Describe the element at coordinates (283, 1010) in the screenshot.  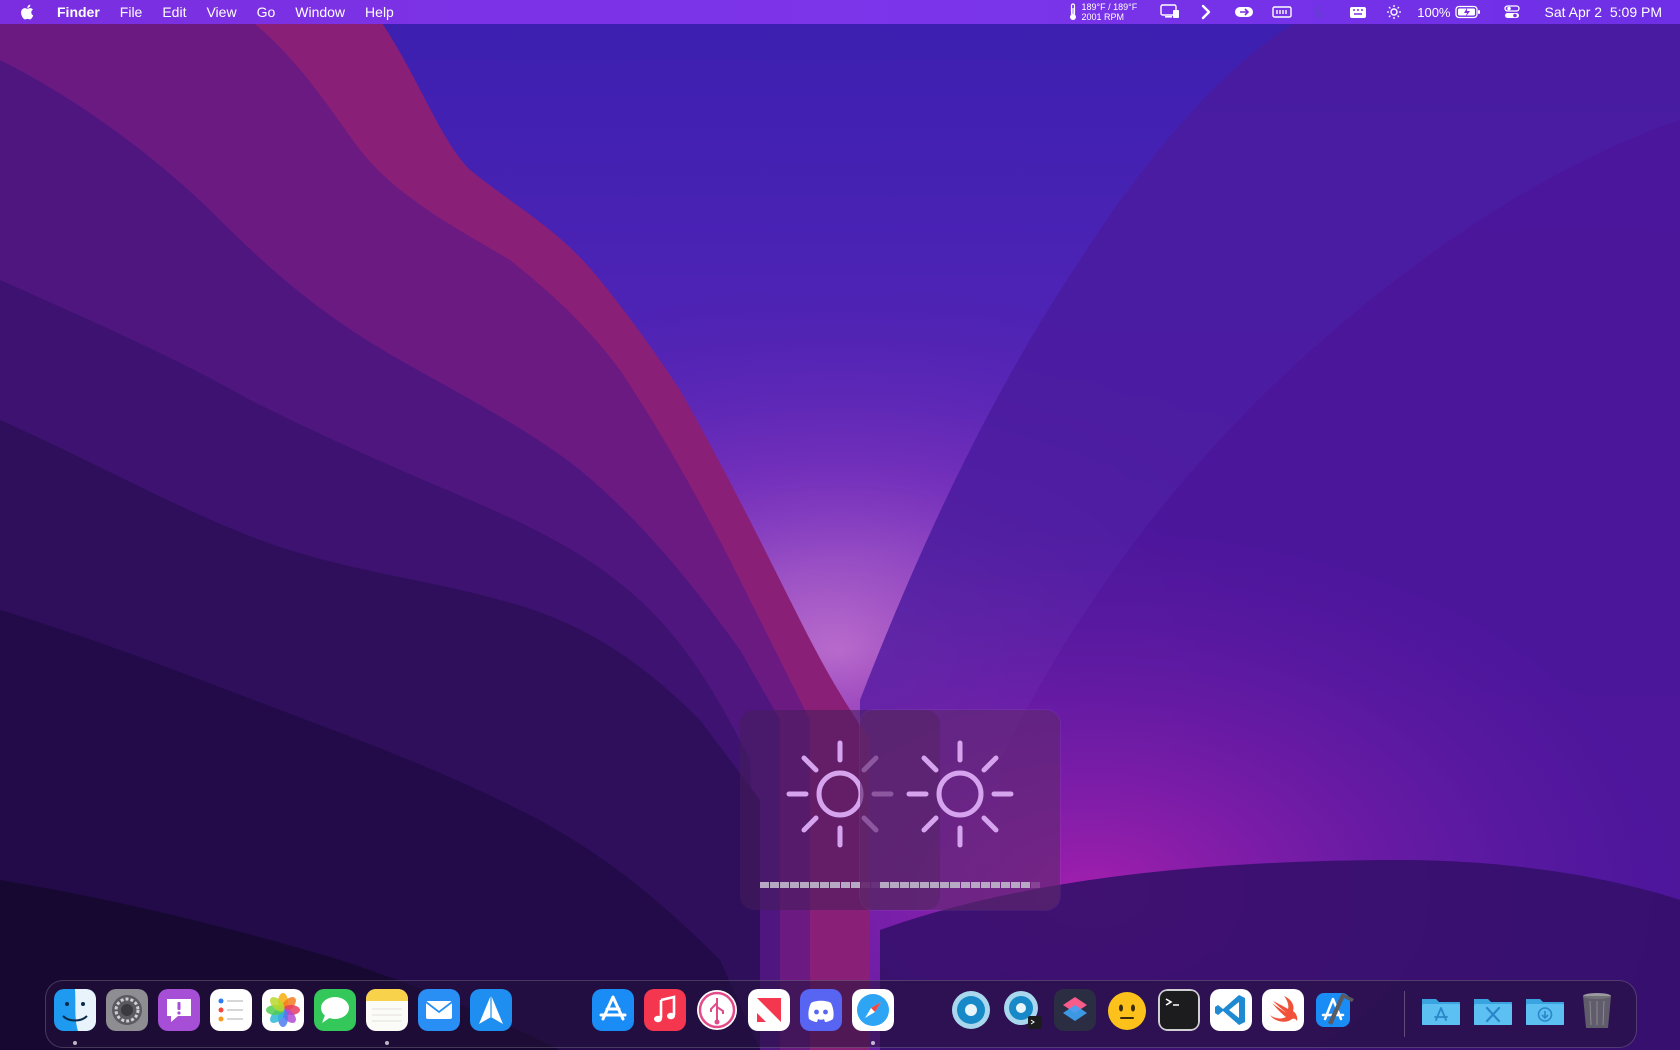
I see `photos-icon` at that location.